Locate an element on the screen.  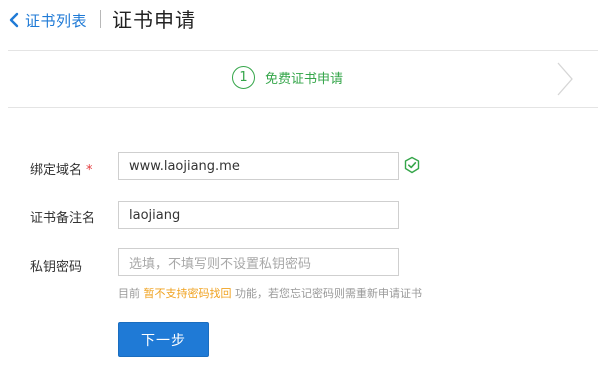
step-label: 免费证书申请 is located at coordinates (304, 79).